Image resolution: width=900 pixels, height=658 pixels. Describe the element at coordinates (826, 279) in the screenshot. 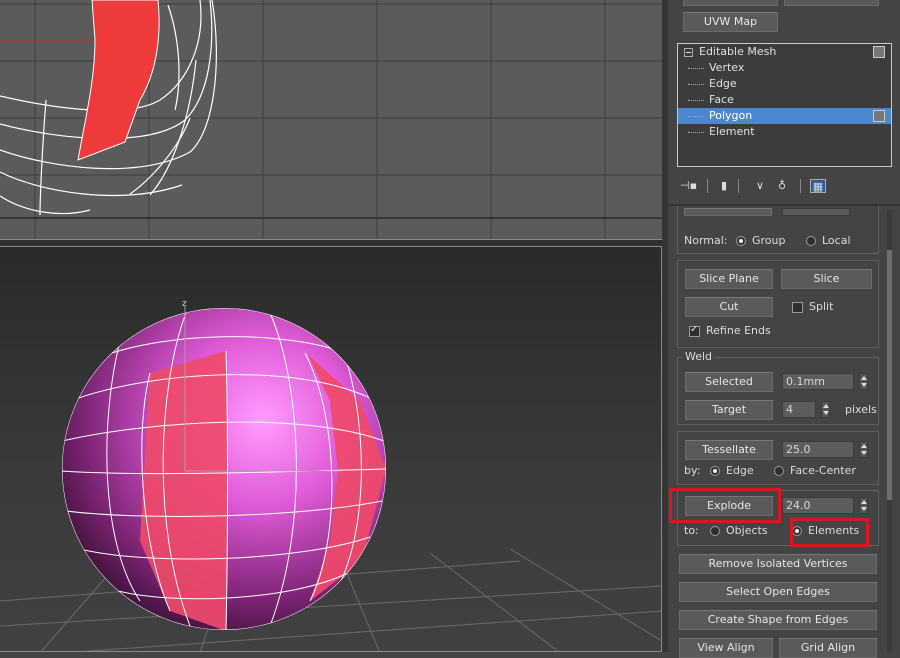

I see `slice-button: Slice` at that location.